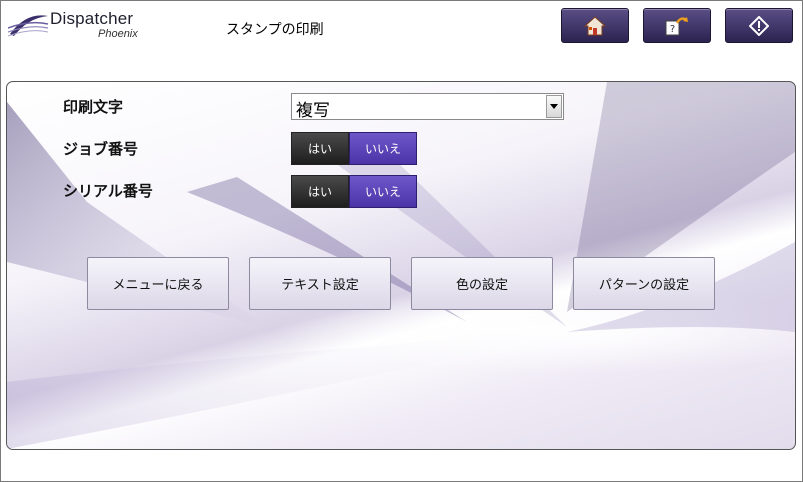  I want to click on back-to-menu-button: メニューに戻る, so click(158, 283).